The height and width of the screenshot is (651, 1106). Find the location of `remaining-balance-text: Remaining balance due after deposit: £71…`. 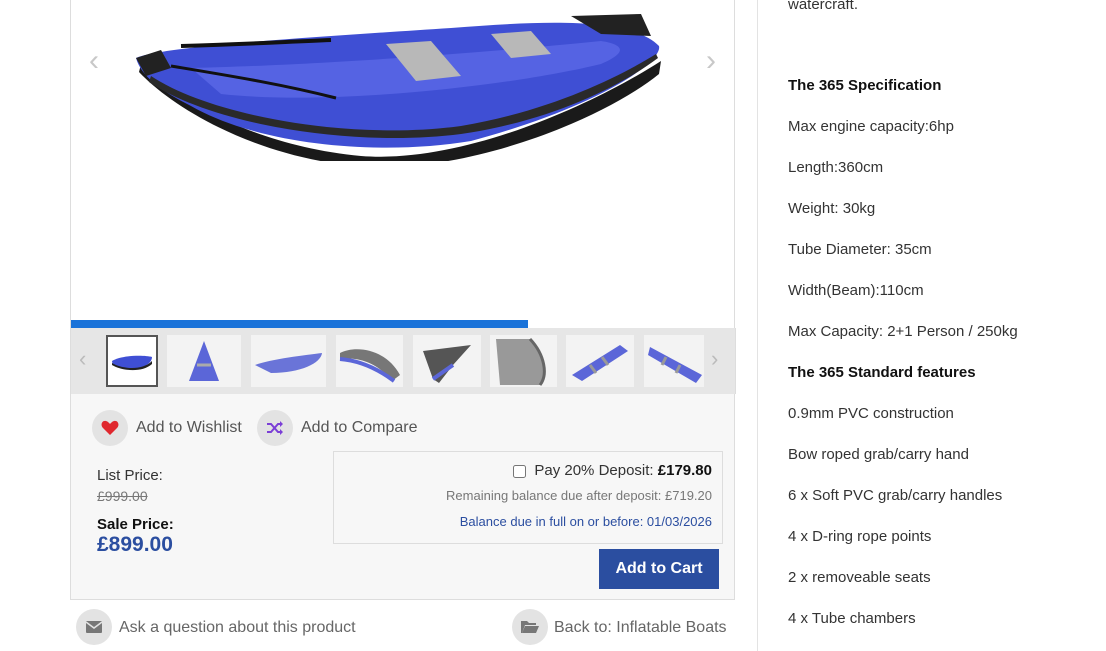

remaining-balance-text: Remaining balance due after deposit: £71… is located at coordinates (579, 495).